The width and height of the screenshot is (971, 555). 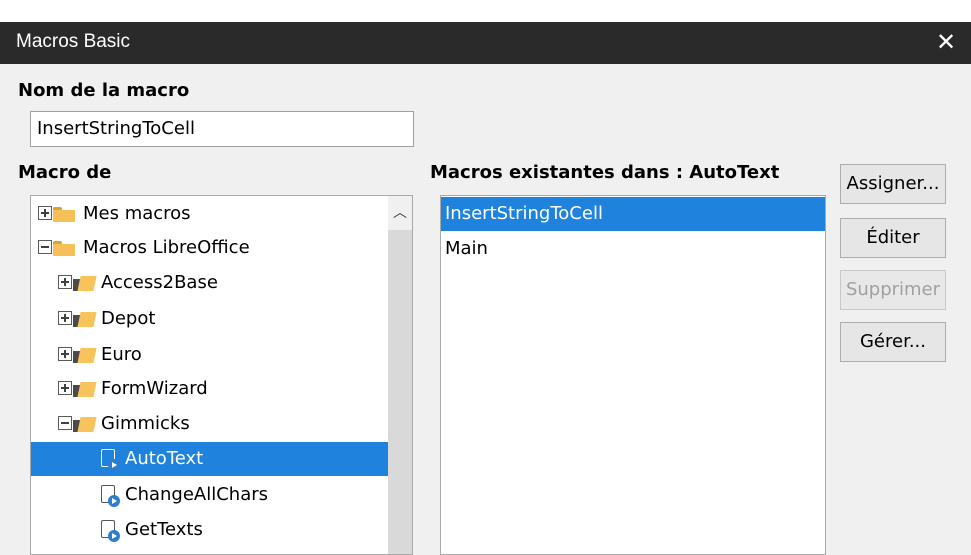 What do you see at coordinates (633, 249) in the screenshot?
I see `list-item: Main` at bounding box center [633, 249].